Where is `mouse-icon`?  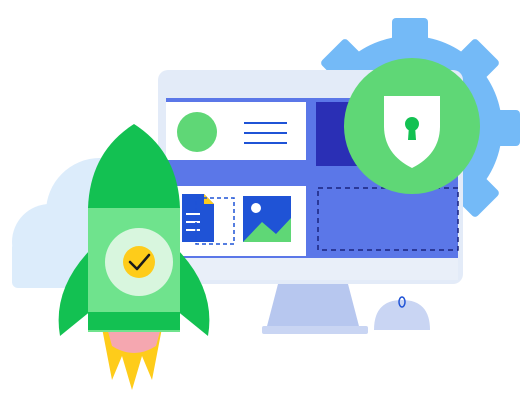 mouse-icon is located at coordinates (402, 313).